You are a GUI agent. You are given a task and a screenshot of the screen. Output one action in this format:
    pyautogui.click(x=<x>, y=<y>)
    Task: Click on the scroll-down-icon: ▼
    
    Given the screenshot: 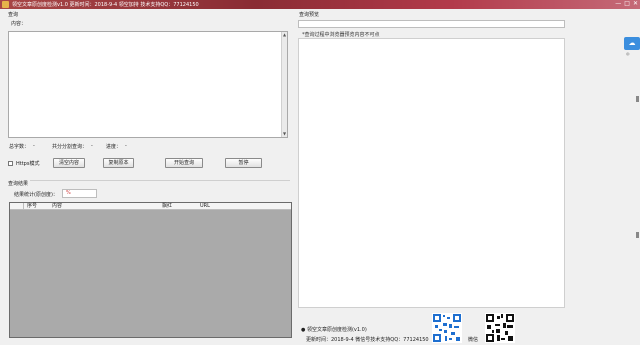 What is the action you would take?
    pyautogui.click(x=284, y=134)
    